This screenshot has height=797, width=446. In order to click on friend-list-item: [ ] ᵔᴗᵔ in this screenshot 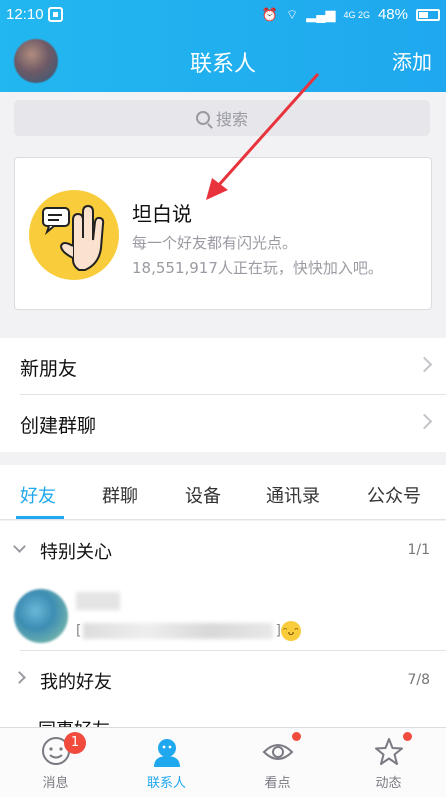, I will do `click(223, 615)`.